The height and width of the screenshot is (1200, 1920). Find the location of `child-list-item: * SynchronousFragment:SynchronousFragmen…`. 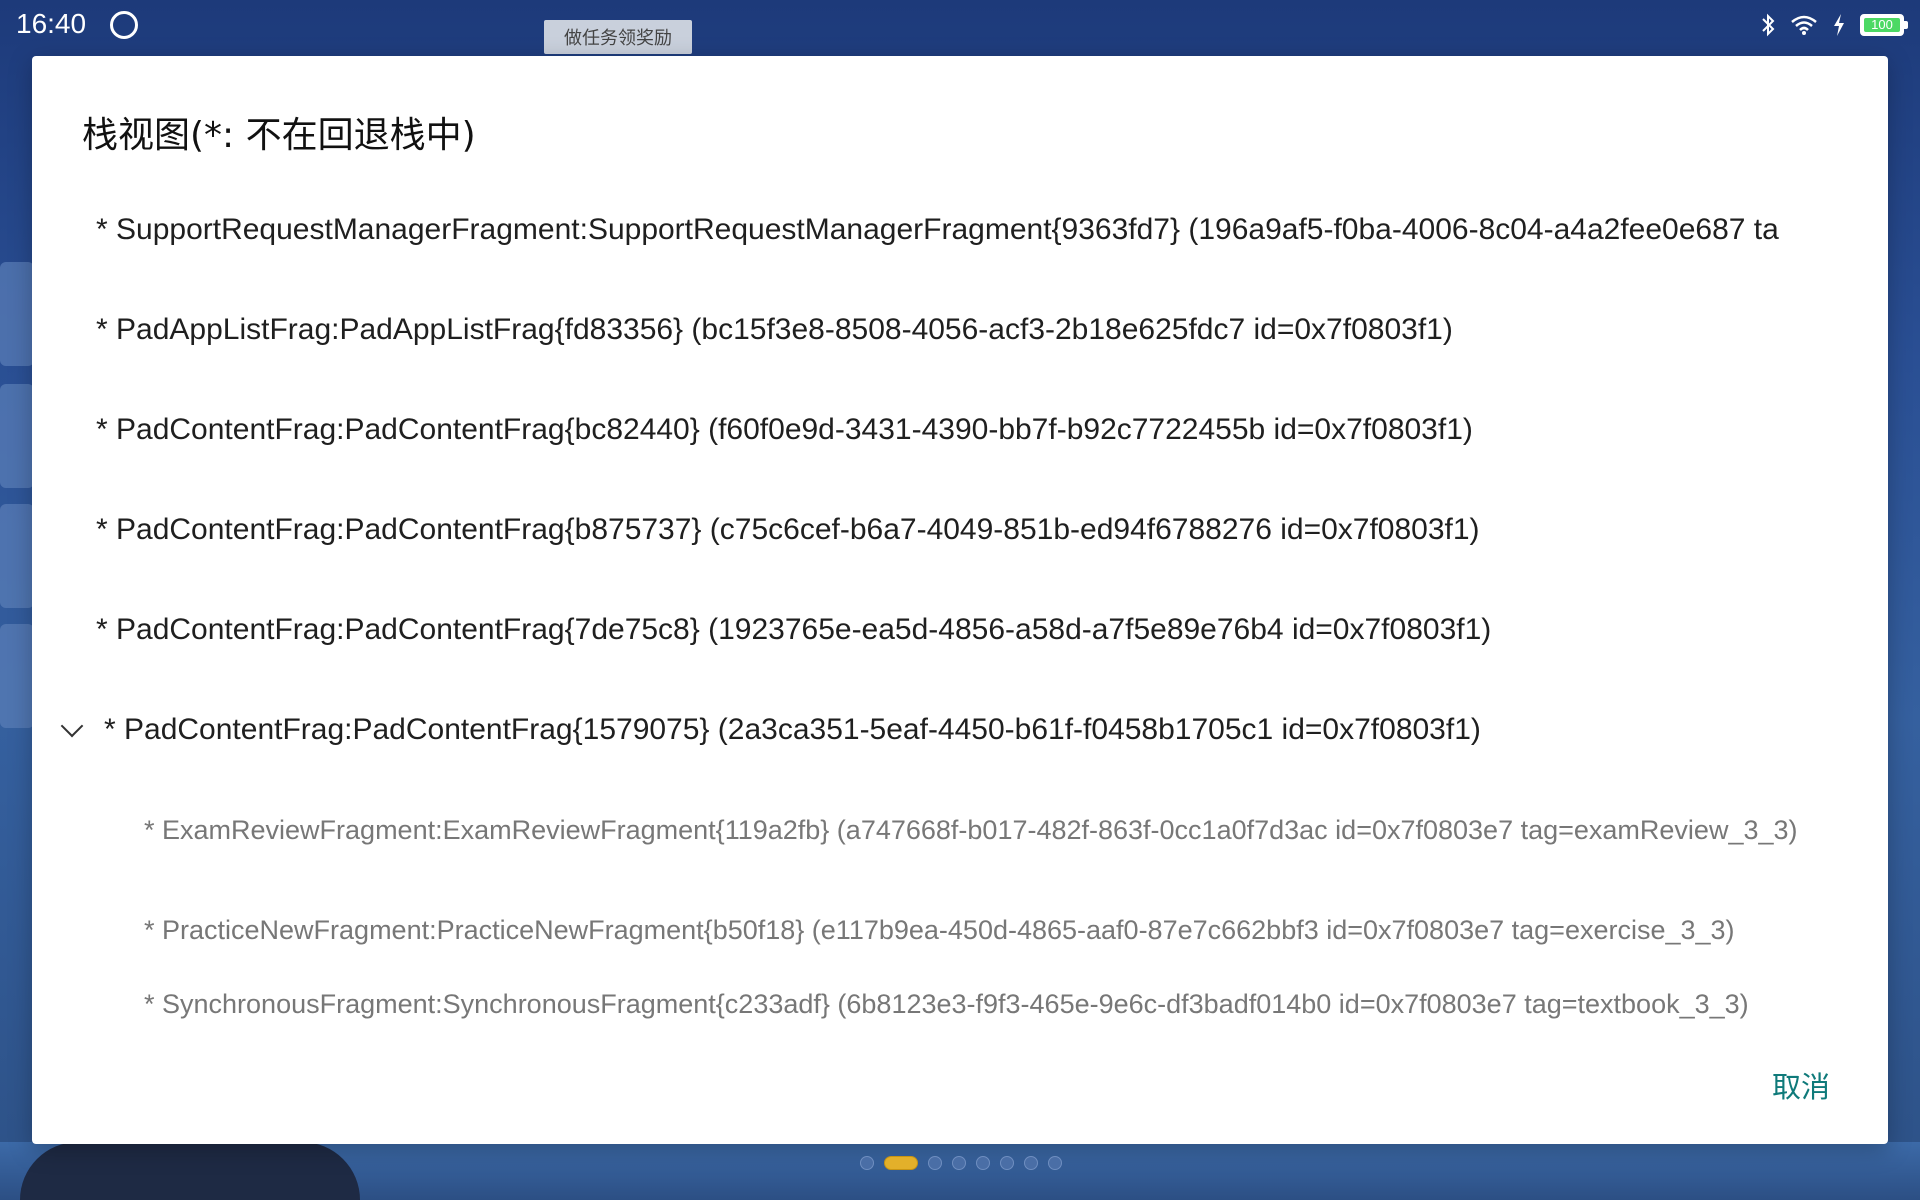

child-list-item: * SynchronousFragment:SynchronousFragmen… is located at coordinates (960, 1000).